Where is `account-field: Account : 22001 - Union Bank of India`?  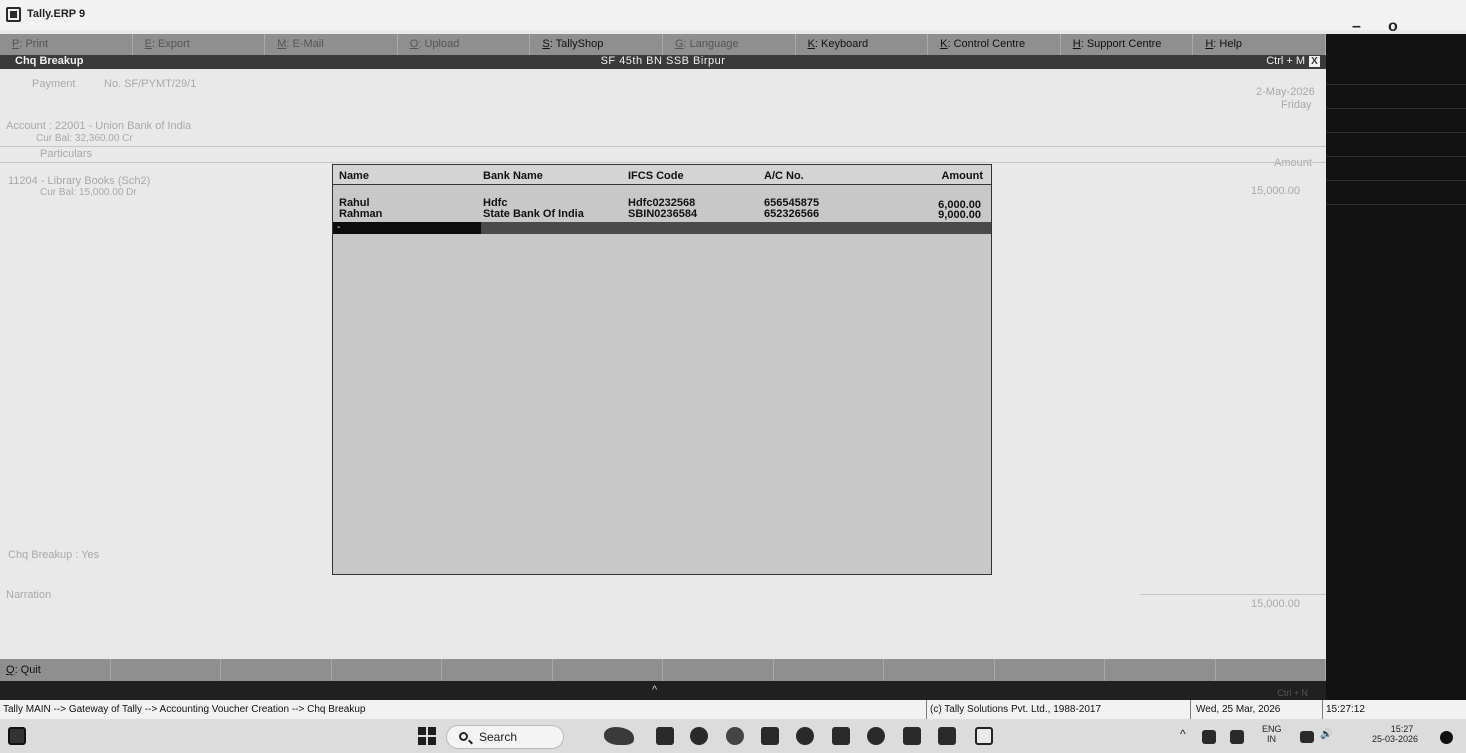
account-field: Account : 22001 - Union Bank of India is located at coordinates (99, 126).